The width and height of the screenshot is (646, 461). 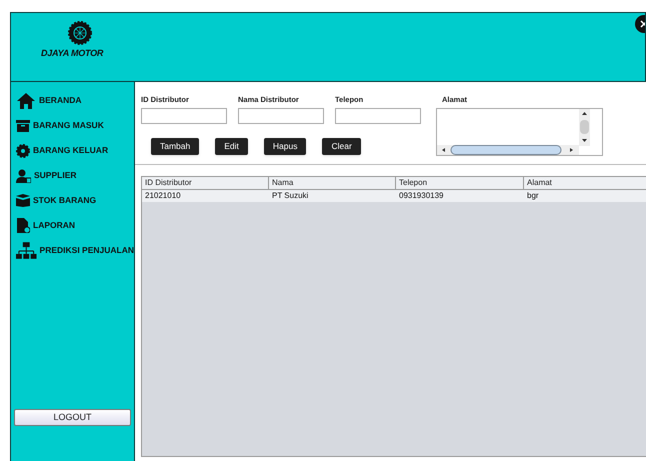 What do you see at coordinates (23, 225) in the screenshot?
I see `document-icon` at bounding box center [23, 225].